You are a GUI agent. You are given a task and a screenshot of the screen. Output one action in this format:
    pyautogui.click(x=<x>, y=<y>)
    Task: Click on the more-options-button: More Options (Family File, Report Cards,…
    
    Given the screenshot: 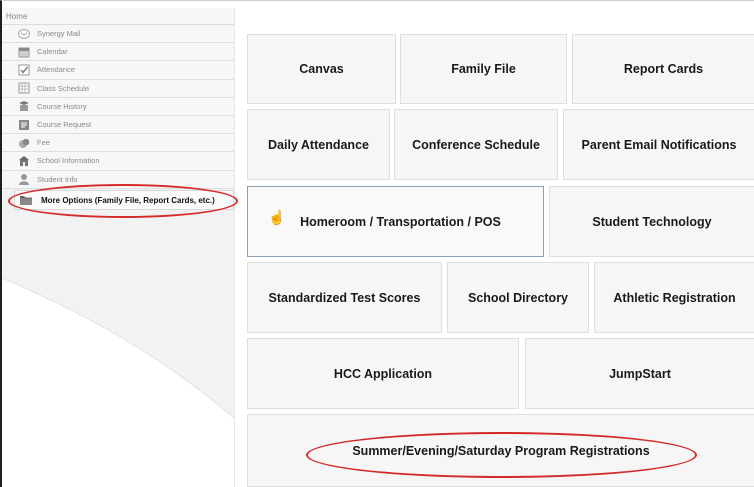 What is the action you would take?
    pyautogui.click(x=124, y=200)
    